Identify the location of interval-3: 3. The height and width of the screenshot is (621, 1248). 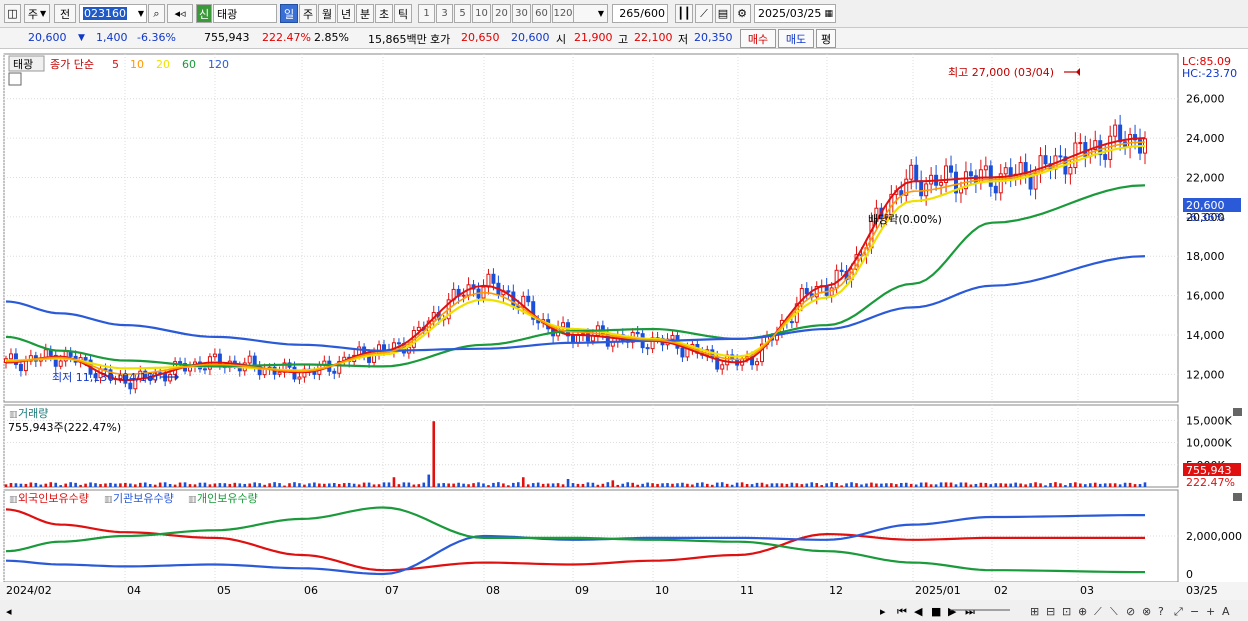
(444, 13).